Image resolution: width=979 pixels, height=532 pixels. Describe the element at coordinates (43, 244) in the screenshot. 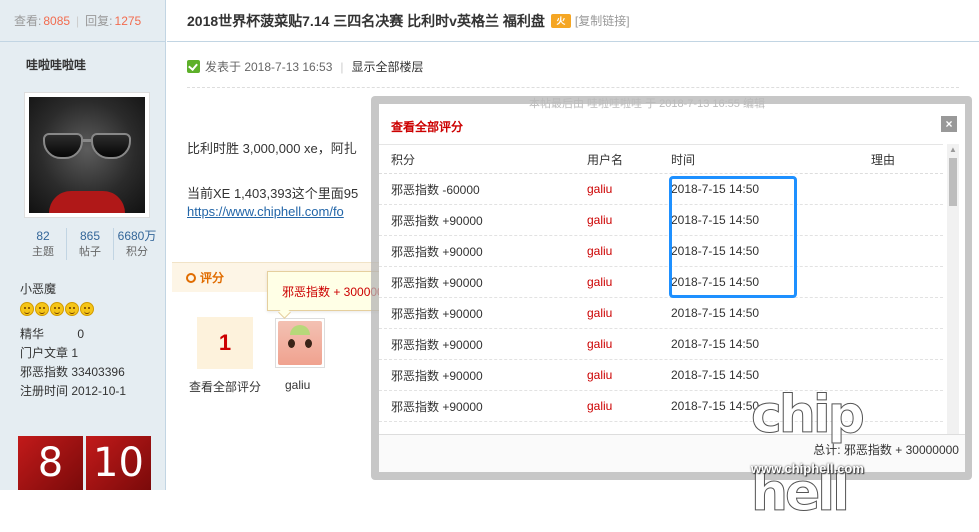

I see `stat-threads: 82 主题` at that location.